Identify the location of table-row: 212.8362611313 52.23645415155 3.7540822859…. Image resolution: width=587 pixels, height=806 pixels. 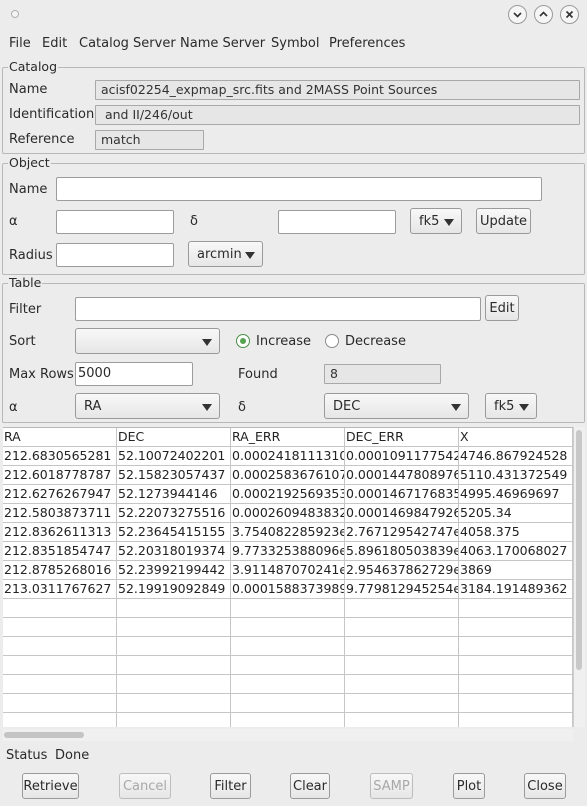
(288, 532).